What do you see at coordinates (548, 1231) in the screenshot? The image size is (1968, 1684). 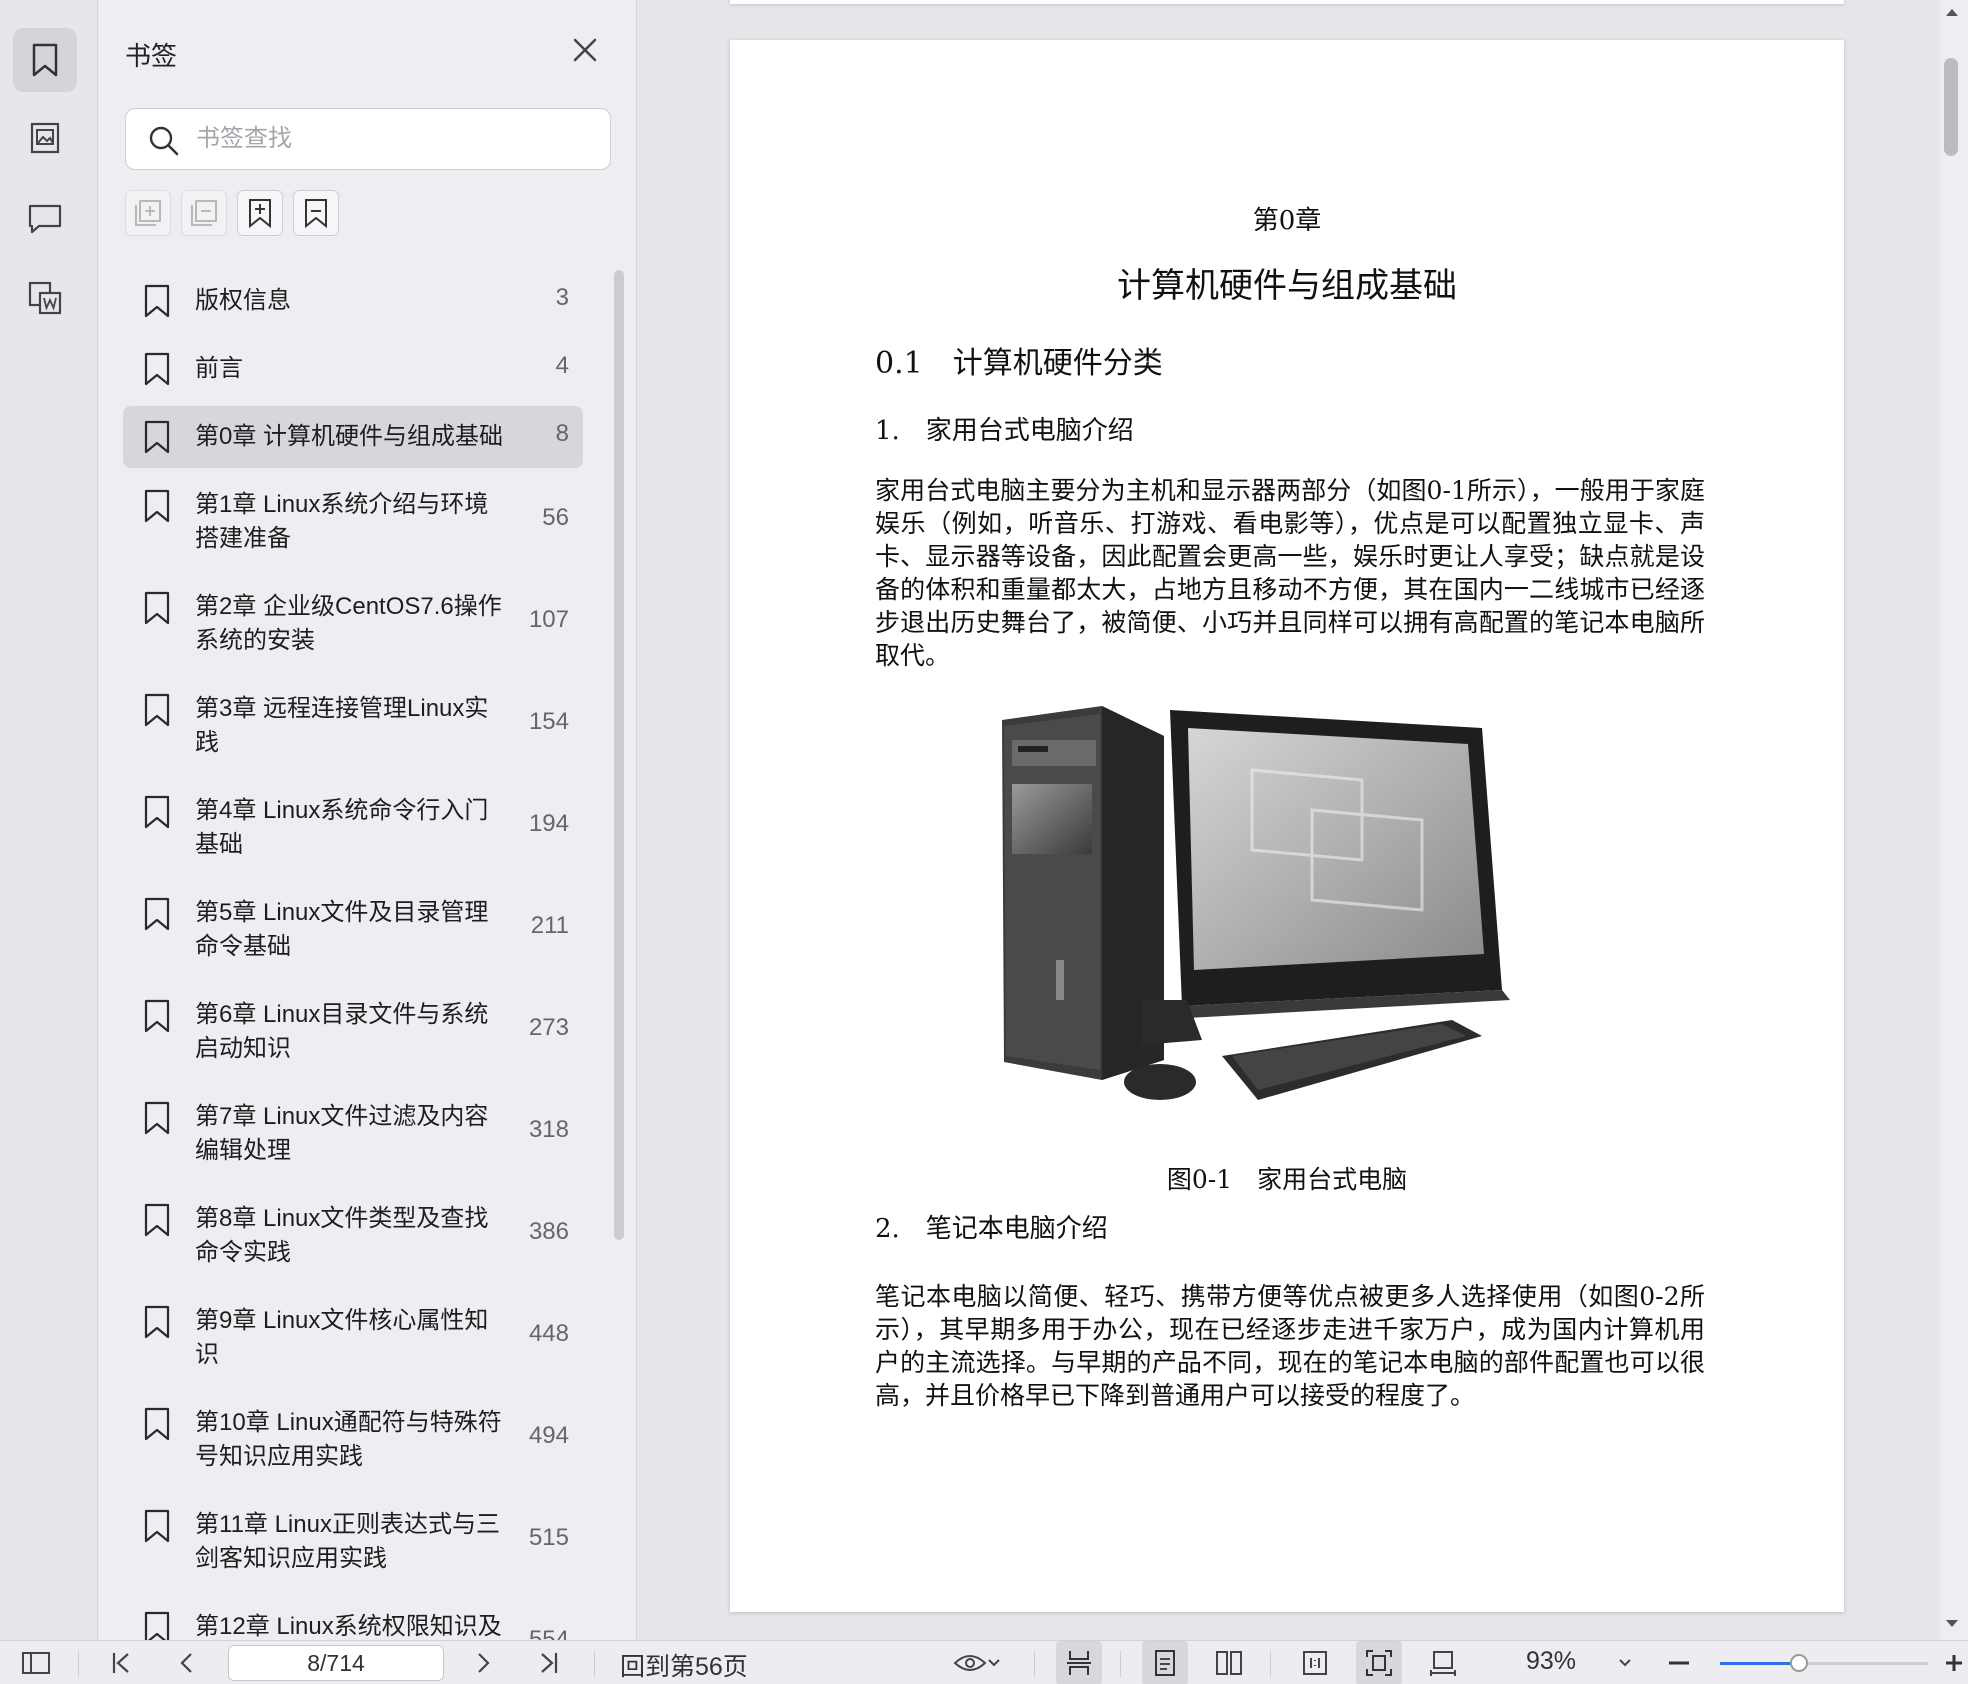 I see `bookmark-page-number: 386` at bounding box center [548, 1231].